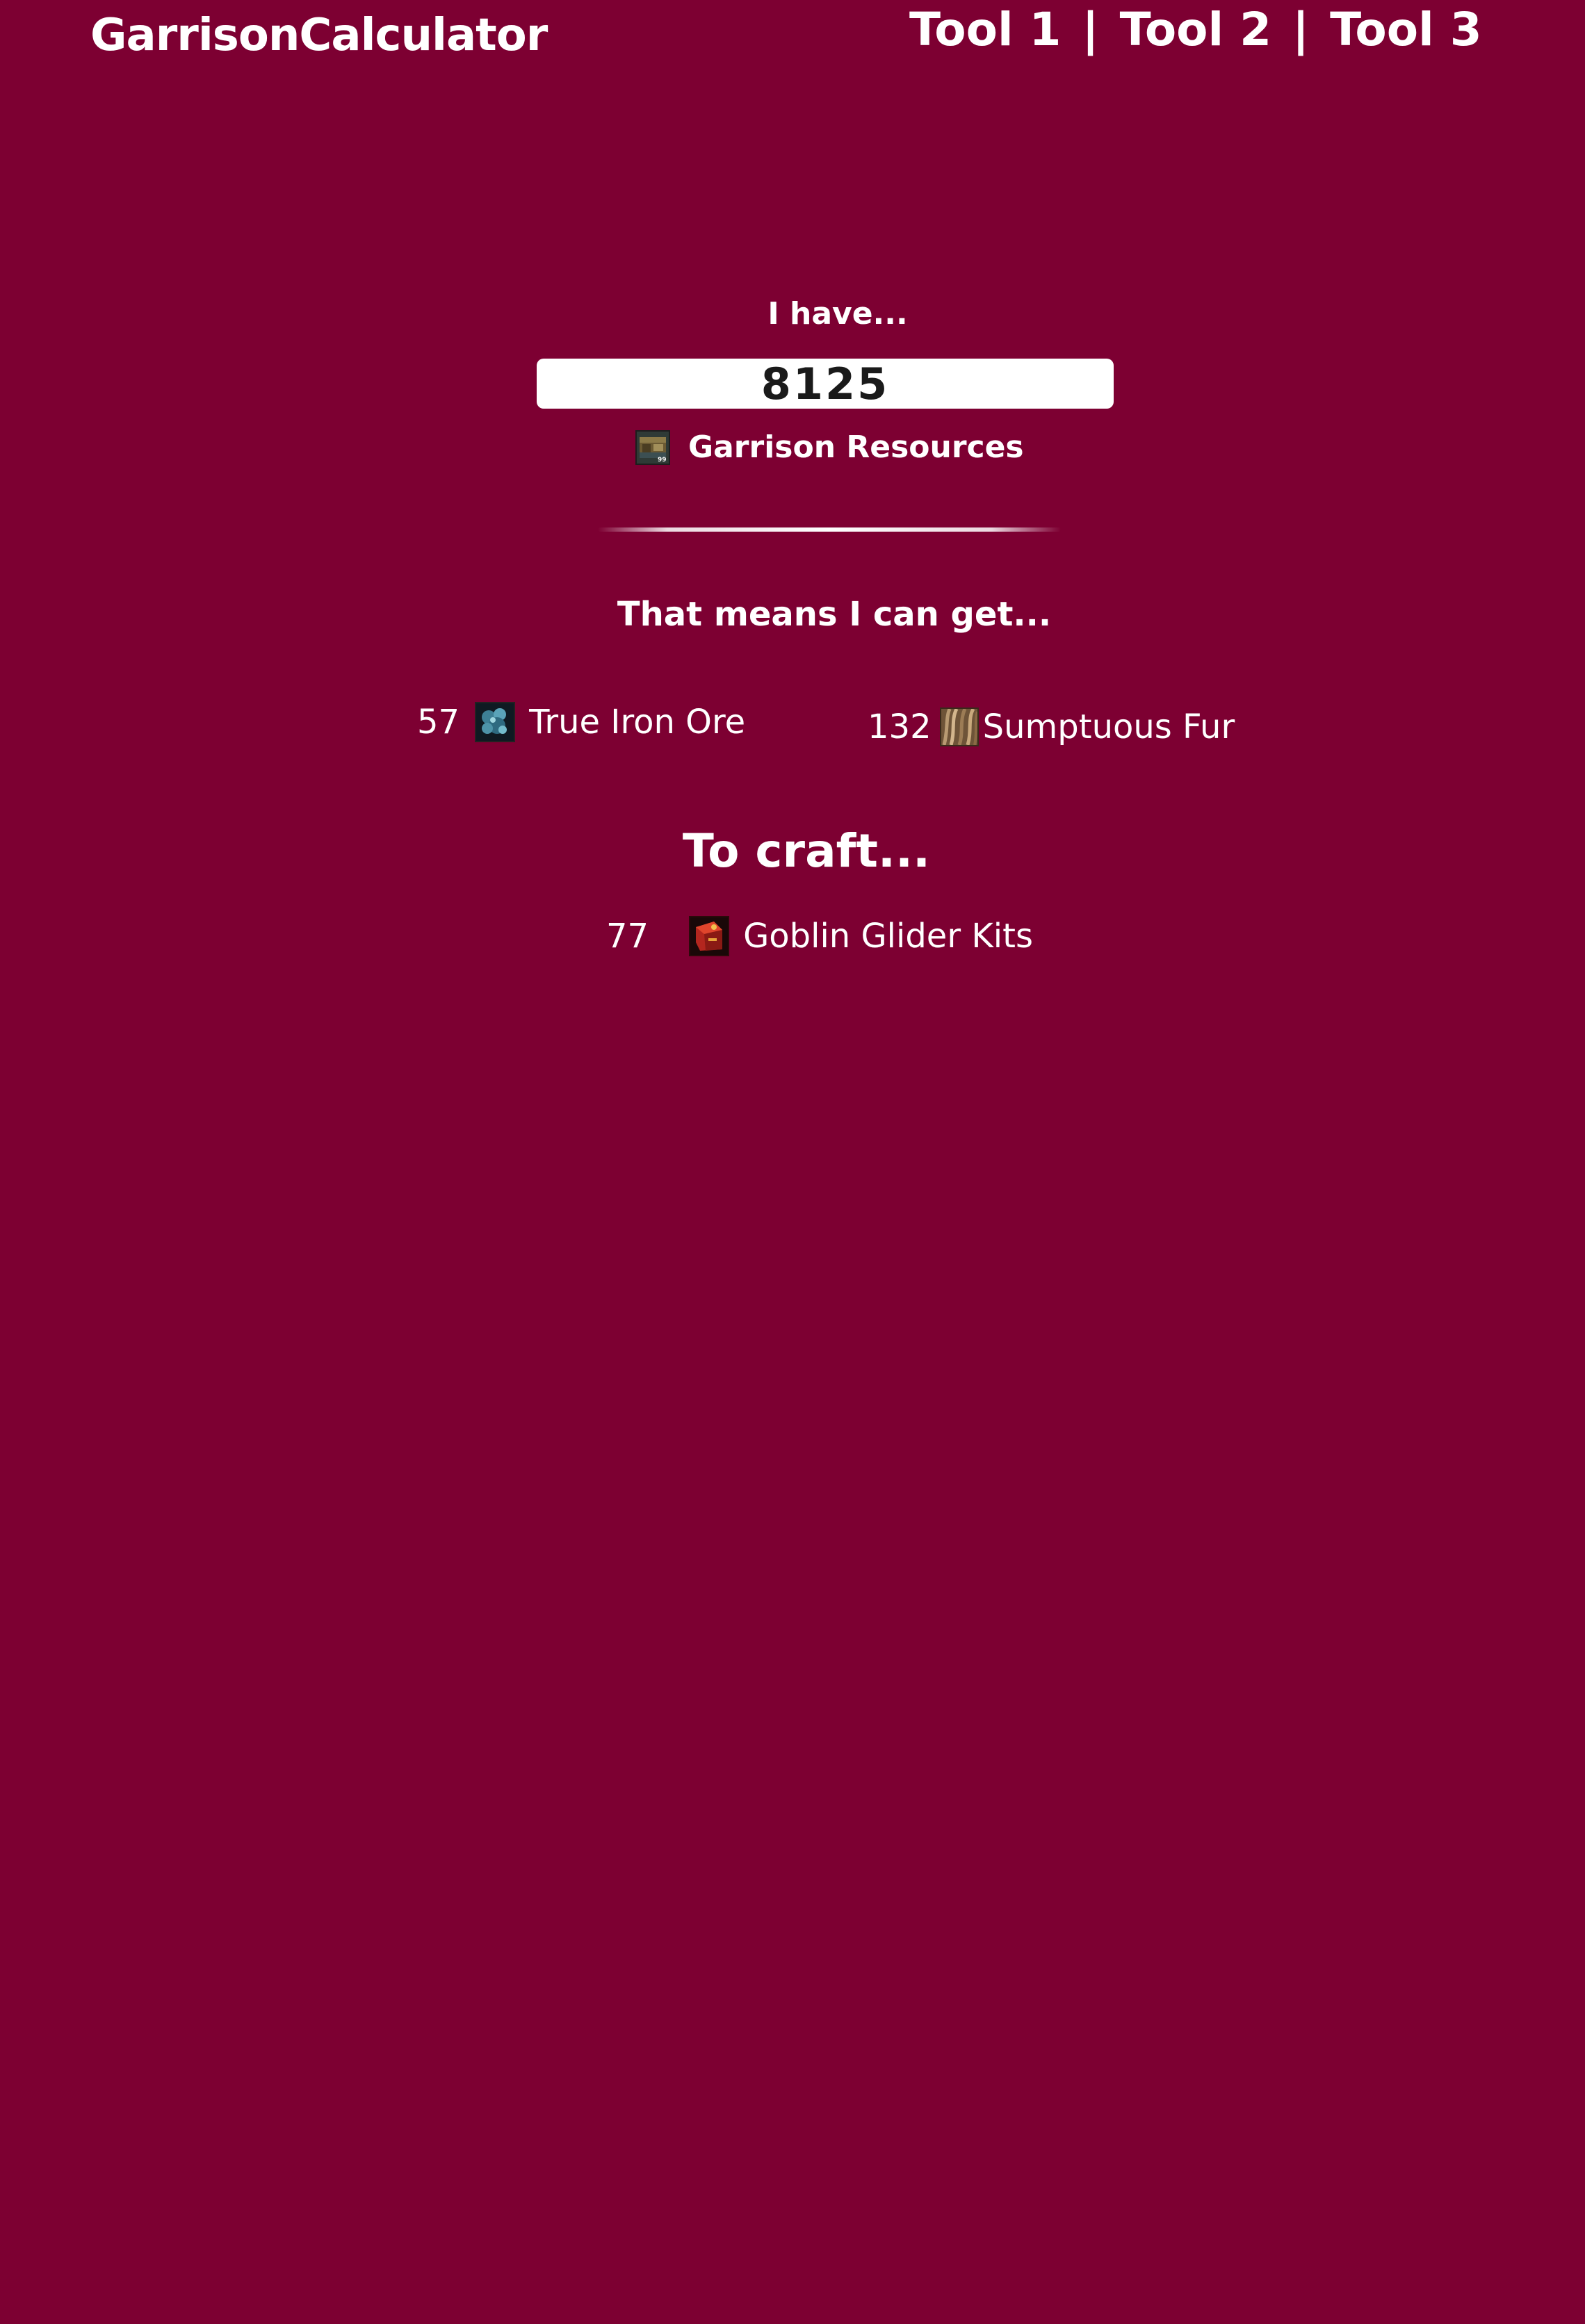  I want to click on nav-tool-3: Tool 3, so click(1405, 29).